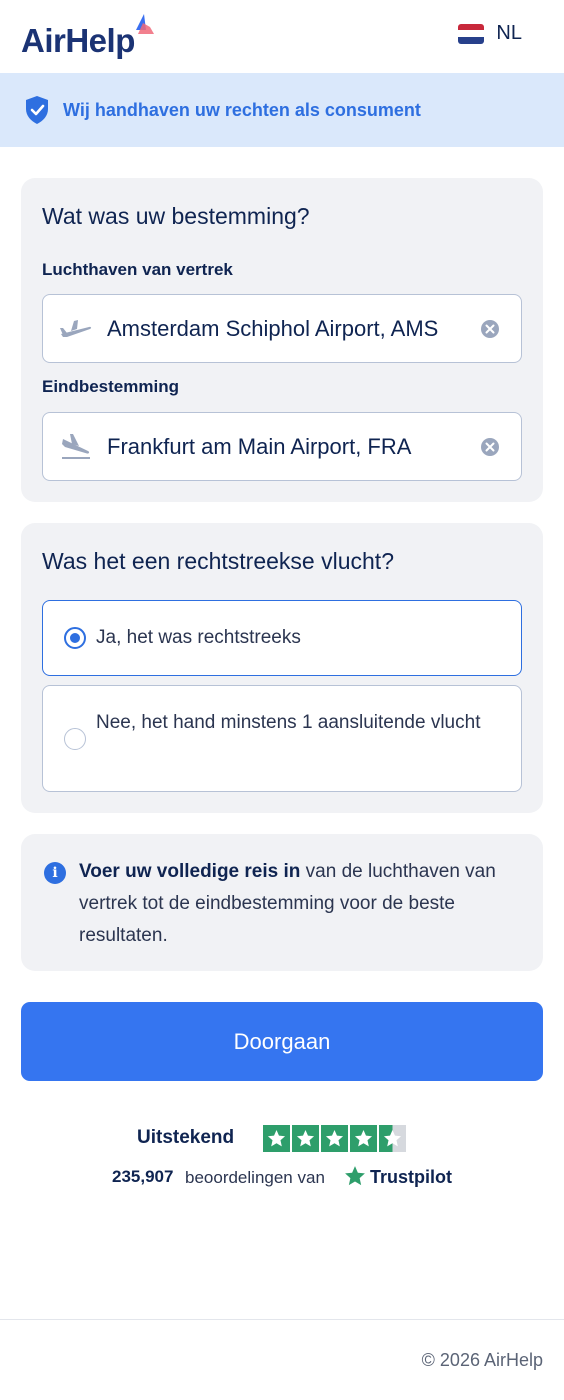 The height and width of the screenshot is (1400, 564). Describe the element at coordinates (490, 447) in the screenshot. I see `clear-arrival-icon` at that location.